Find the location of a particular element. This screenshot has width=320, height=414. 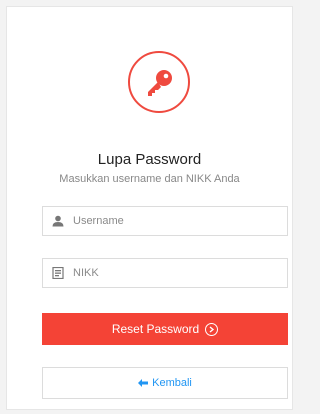

id-card-icon is located at coordinates (58, 273).